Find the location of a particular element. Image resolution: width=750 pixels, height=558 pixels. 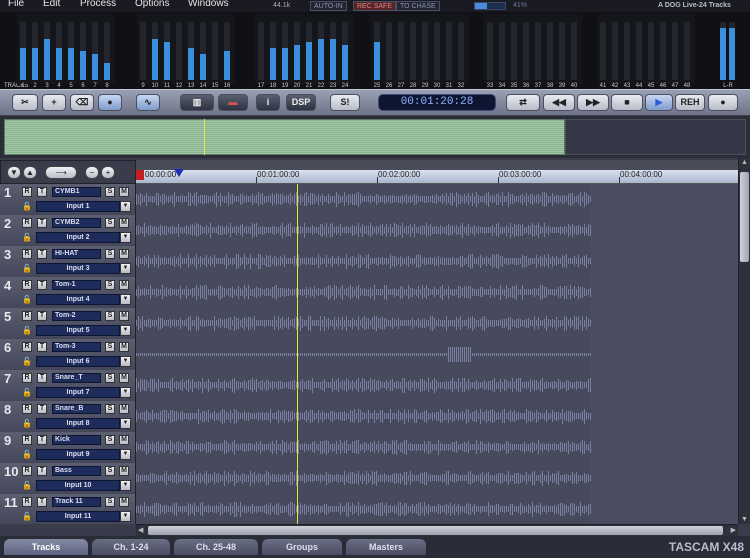

input-select: Input 6 is located at coordinates (78, 361).